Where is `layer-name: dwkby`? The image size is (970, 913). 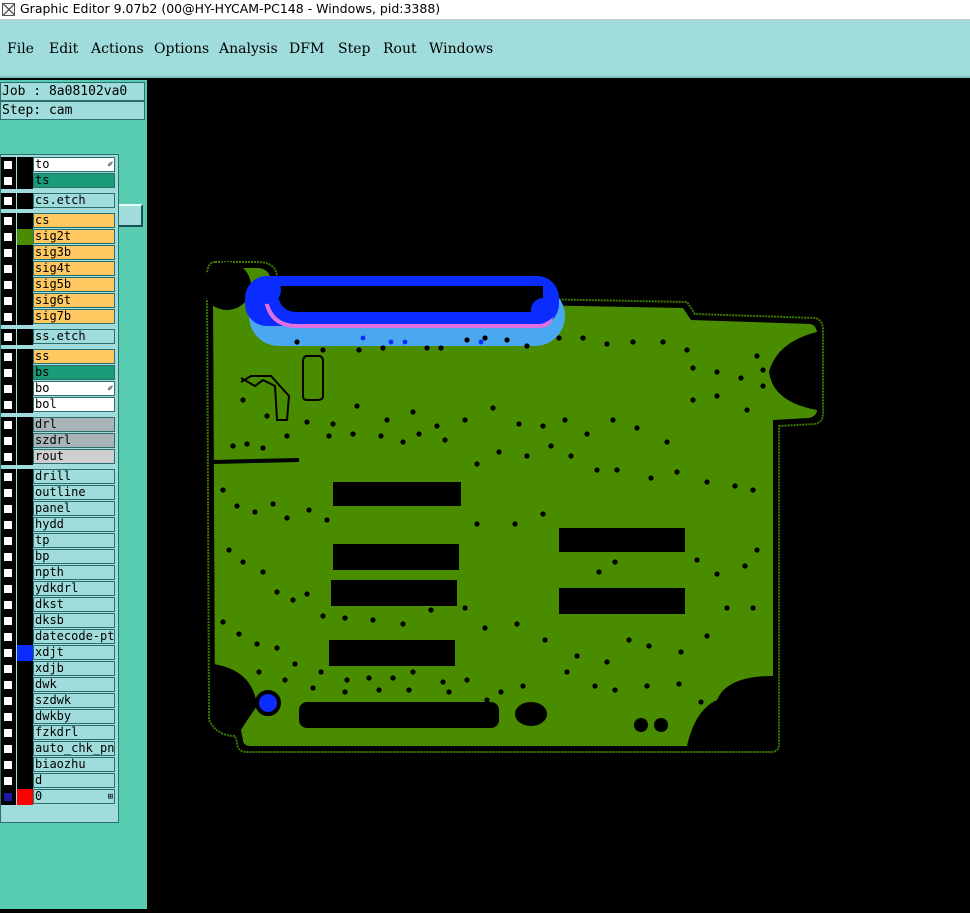
layer-name: dwkby is located at coordinates (74, 716).